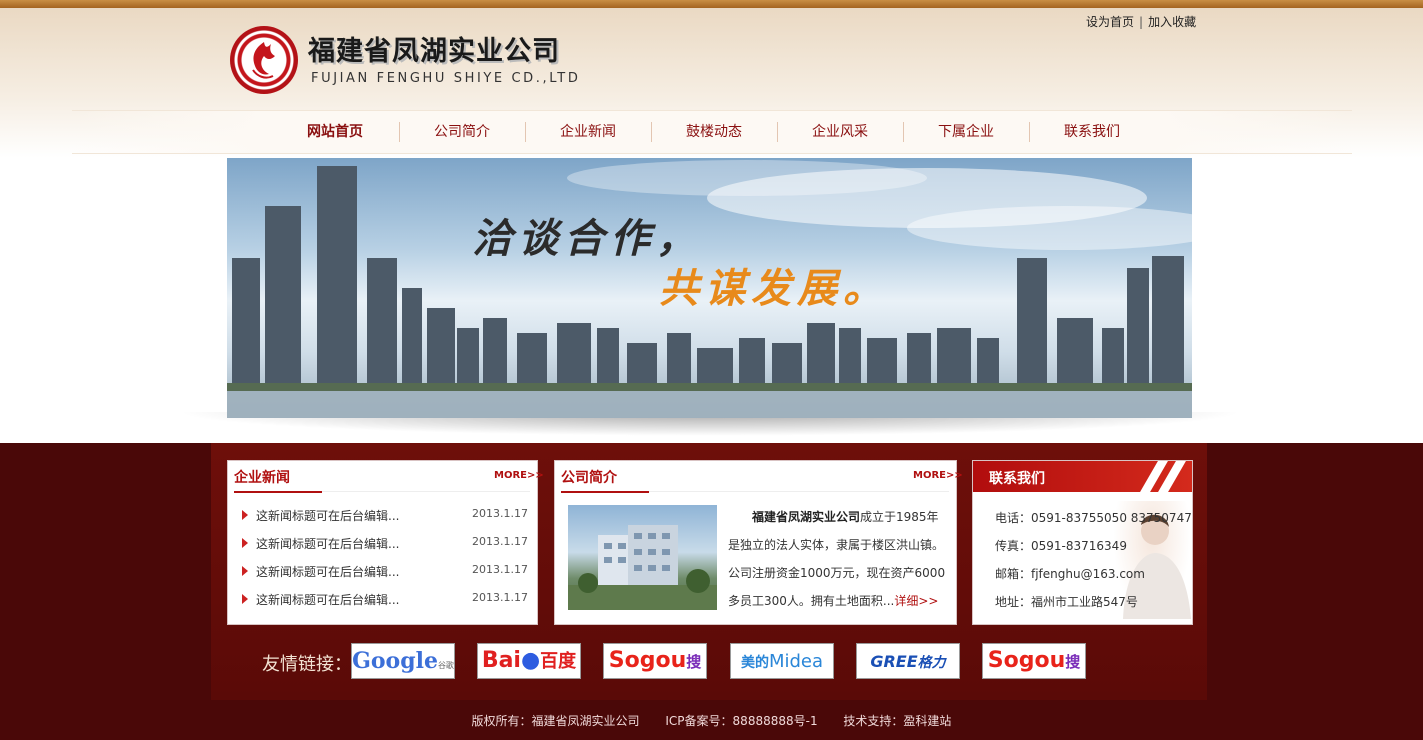  Describe the element at coordinates (796, 661) in the screenshot. I see `midea-logo-sub: Midea` at that location.